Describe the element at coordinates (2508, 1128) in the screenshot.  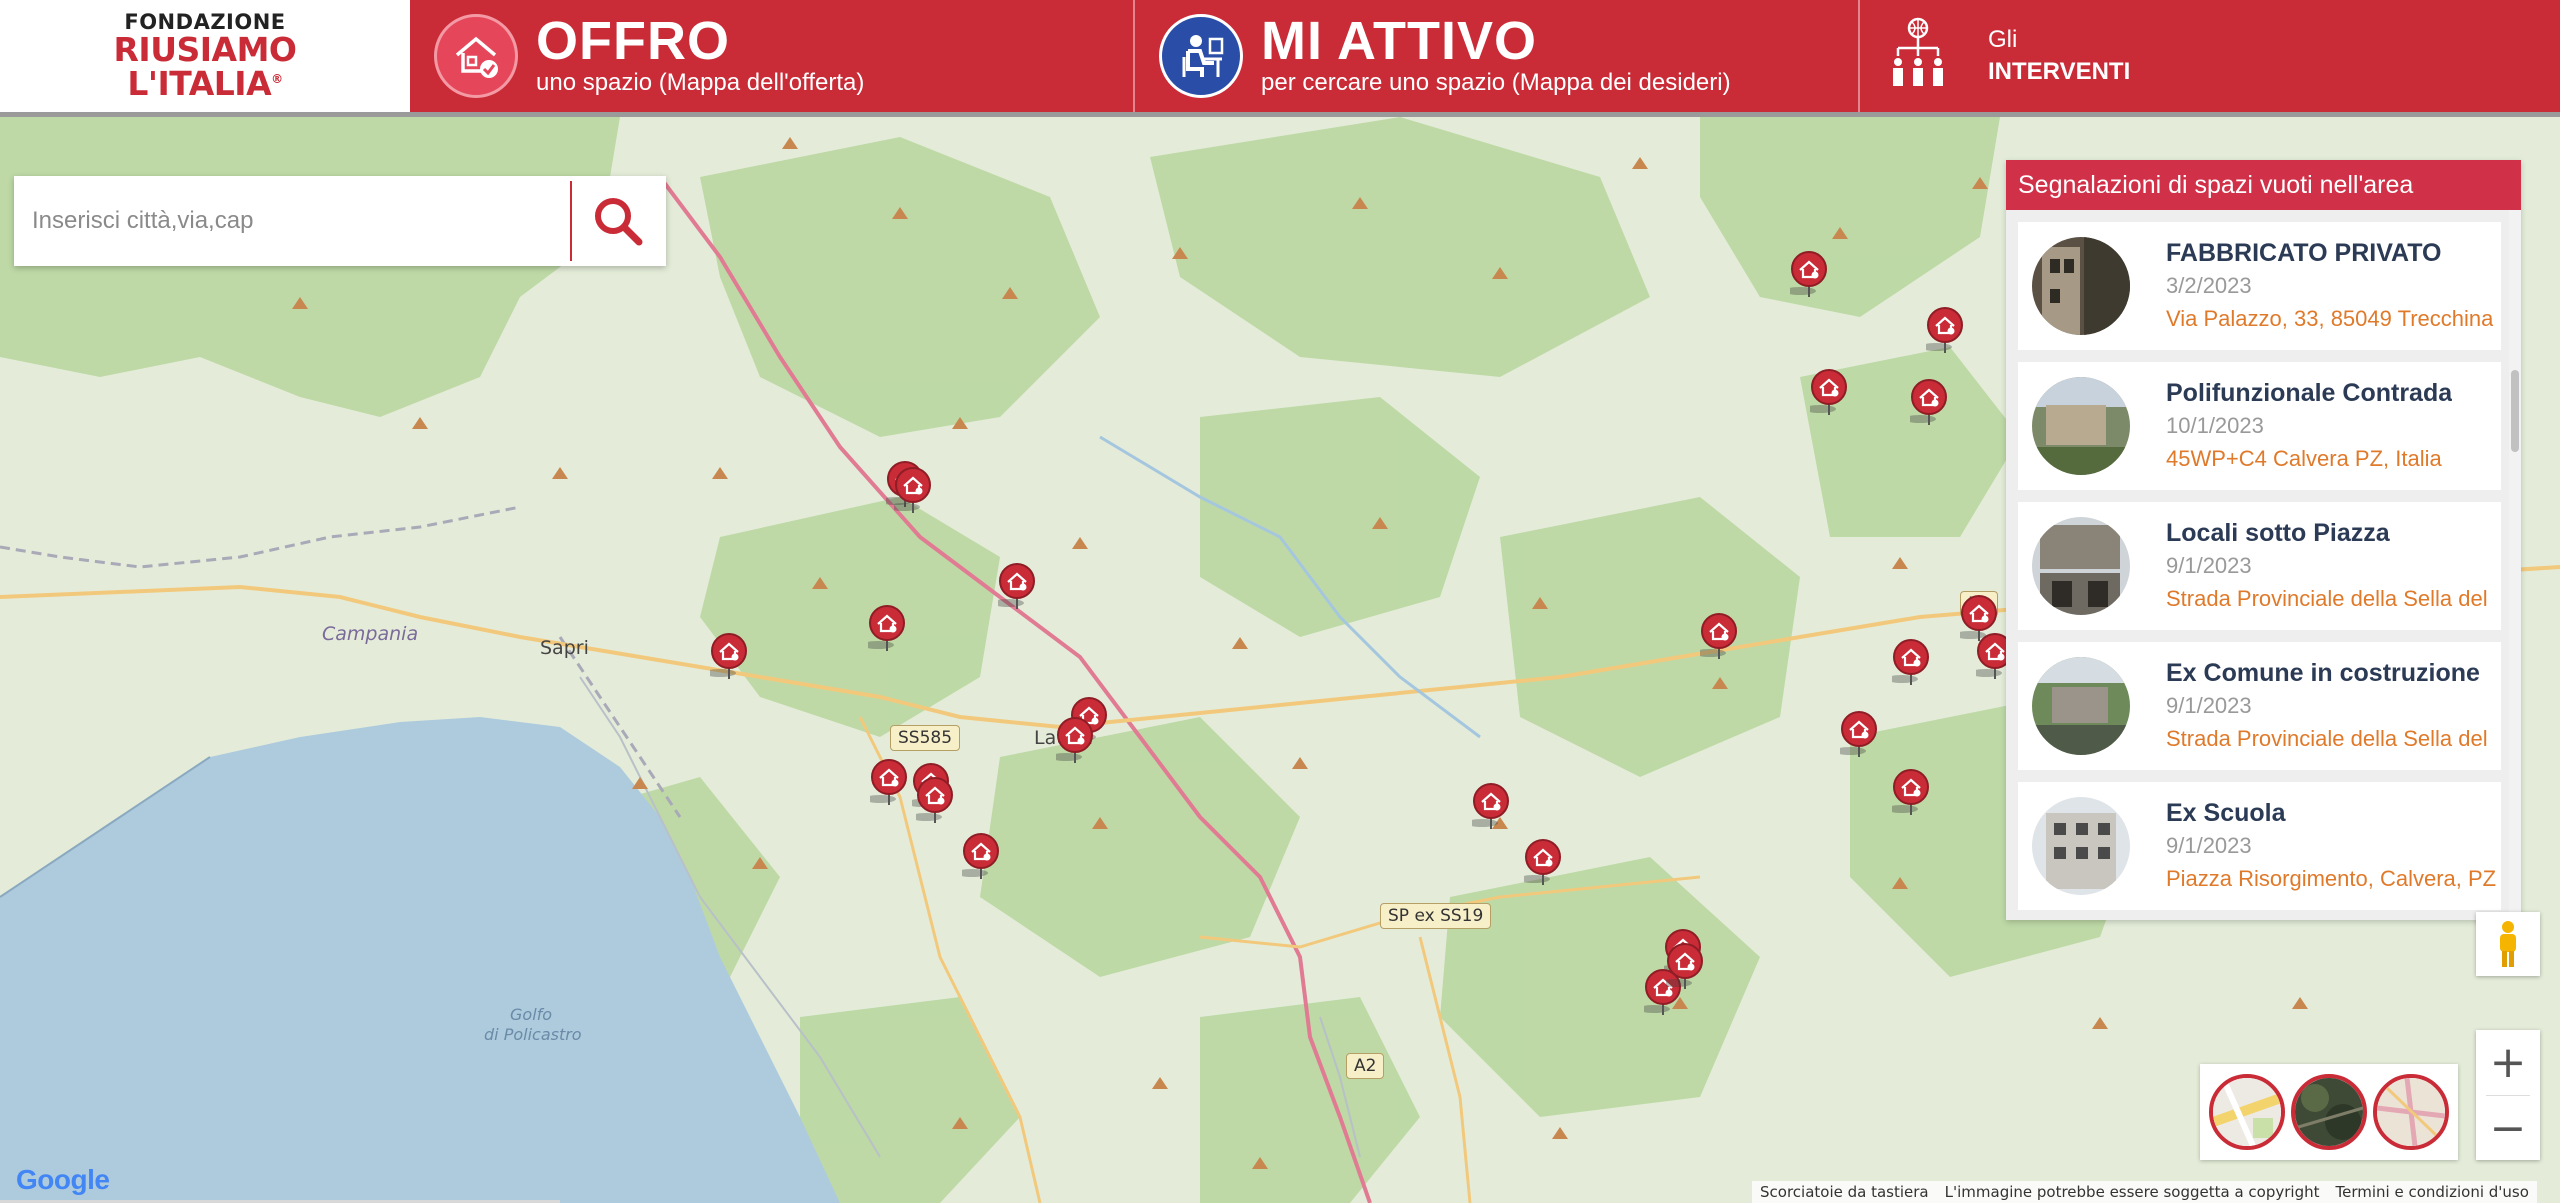
I see `zoom-out-button: −` at that location.